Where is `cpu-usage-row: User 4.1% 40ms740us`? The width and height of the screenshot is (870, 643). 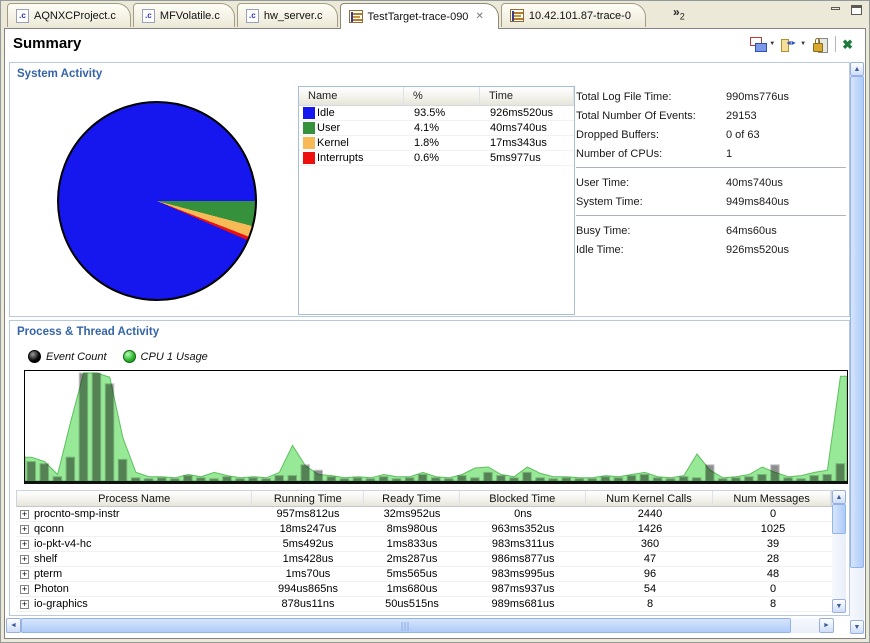
cpu-usage-row: User 4.1% 40ms740us is located at coordinates (436, 128).